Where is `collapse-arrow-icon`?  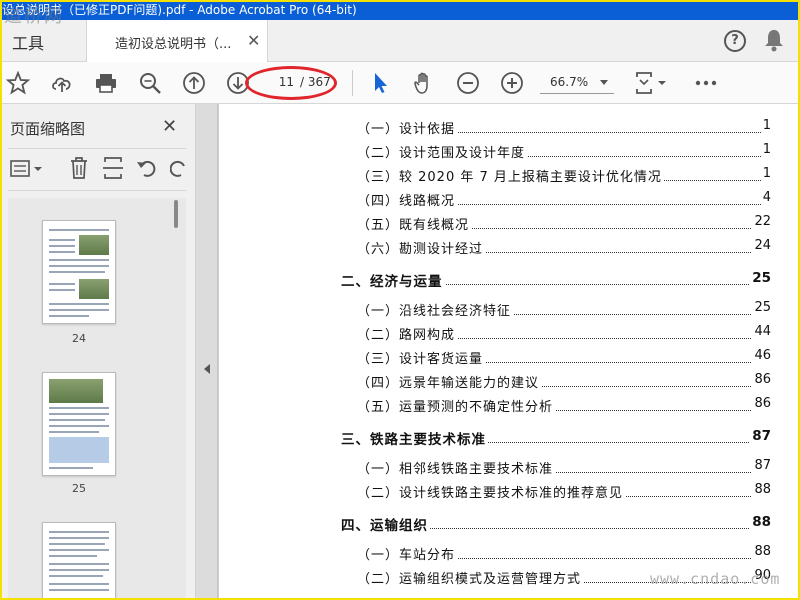
collapse-arrow-icon is located at coordinates (207, 369).